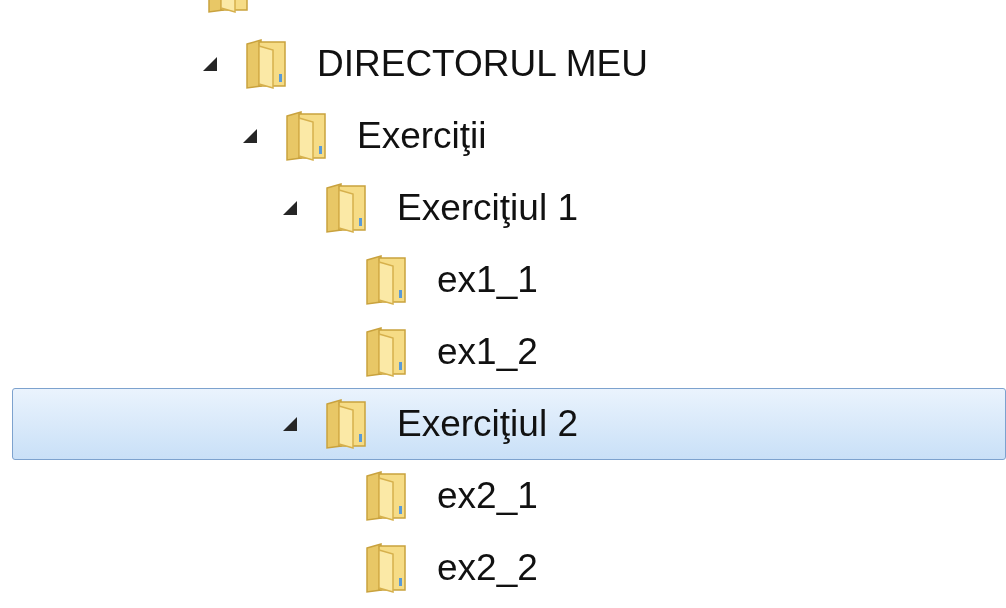 The height and width of the screenshot is (608, 1006). I want to click on tree-item: ex2_1, so click(509, 496).